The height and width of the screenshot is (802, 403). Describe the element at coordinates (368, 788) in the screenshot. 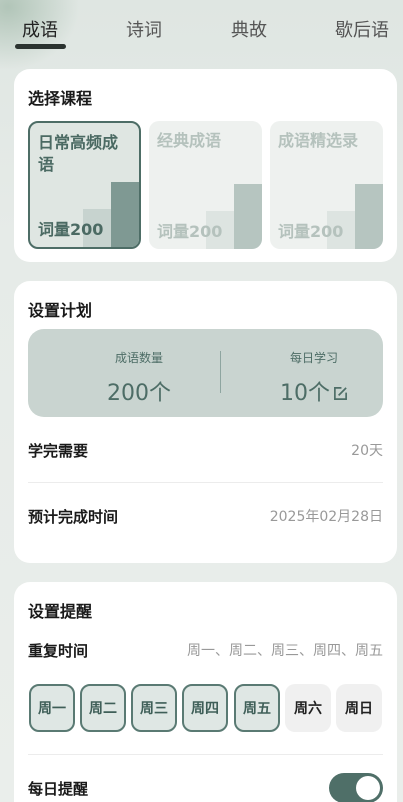

I see `toggle-knob` at that location.